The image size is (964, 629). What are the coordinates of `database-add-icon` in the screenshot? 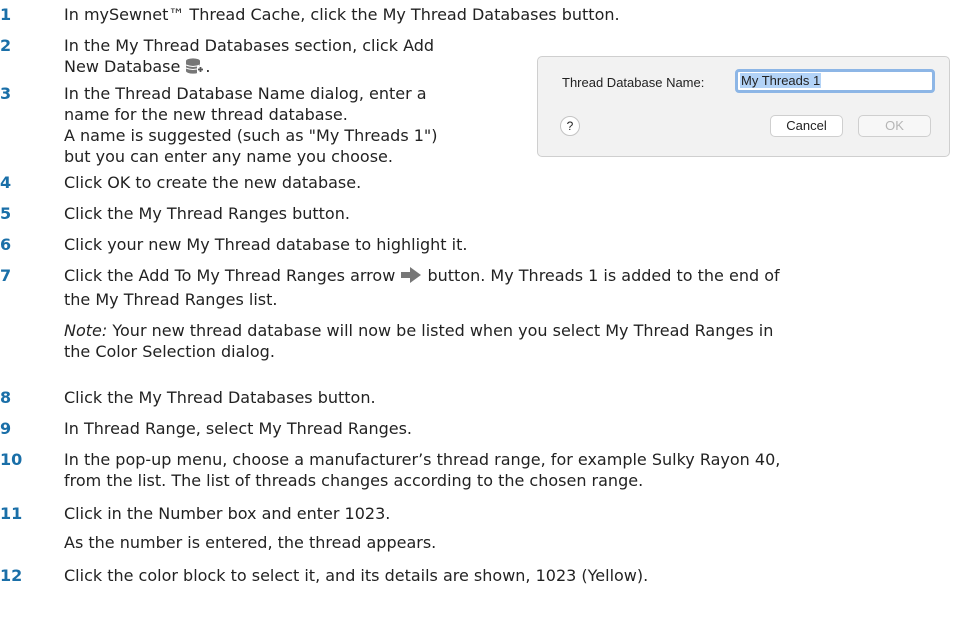 It's located at (195, 68).